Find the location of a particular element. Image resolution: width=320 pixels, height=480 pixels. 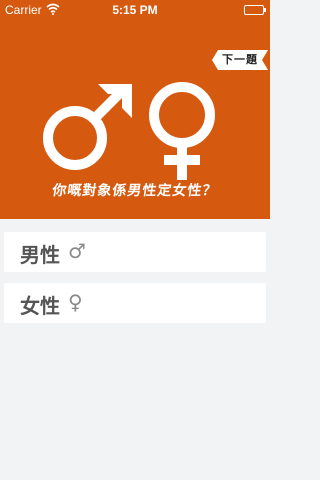

option-male: 男性 ♂ is located at coordinates (135, 252).